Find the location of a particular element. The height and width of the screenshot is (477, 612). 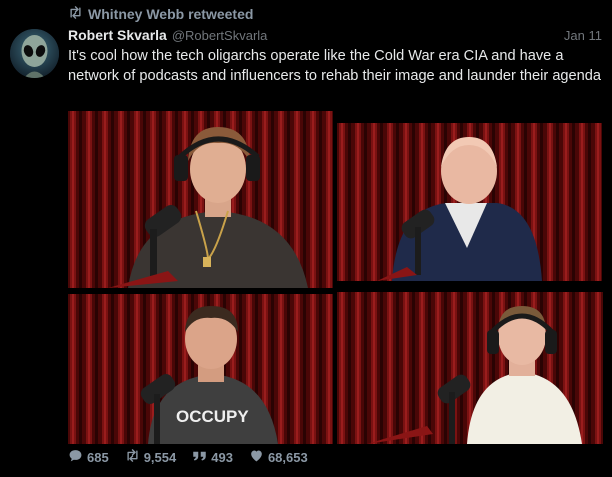

tweet-actions: 685 9,554 493 68,653 is located at coordinates (188, 457).